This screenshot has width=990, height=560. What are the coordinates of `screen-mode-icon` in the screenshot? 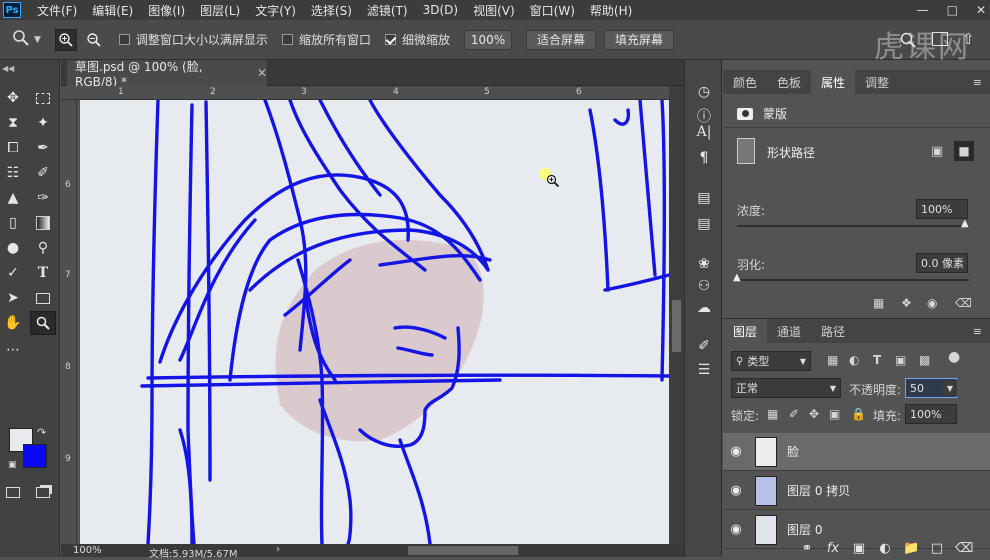 It's located at (43, 492).